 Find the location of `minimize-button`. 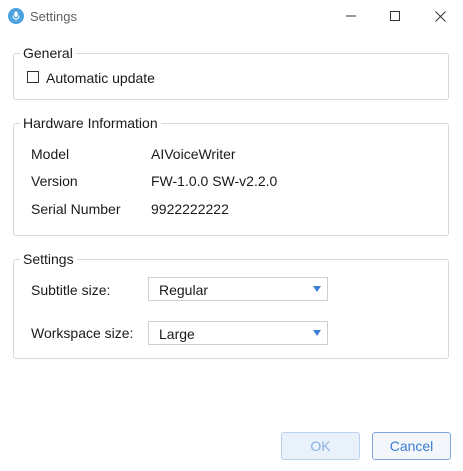

minimize-button is located at coordinates (351, 16).